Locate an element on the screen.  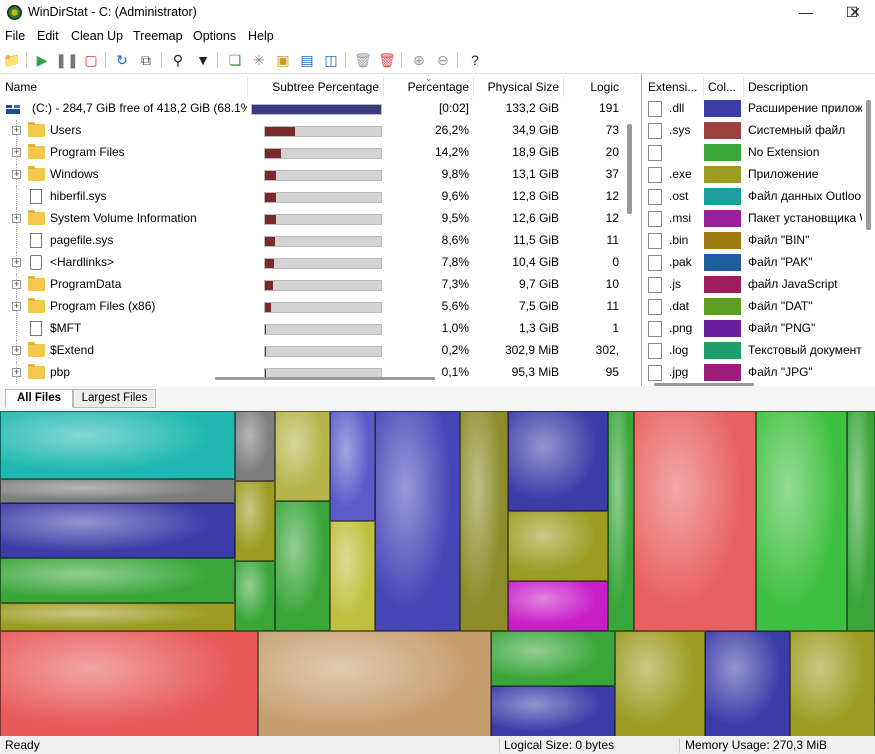
menu-treemap: Treemap is located at coordinates (158, 36).